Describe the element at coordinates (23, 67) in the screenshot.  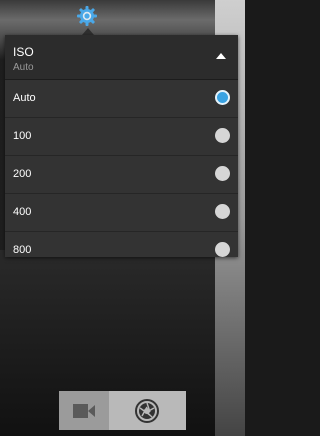
I see `iso-current-value: Auto` at that location.